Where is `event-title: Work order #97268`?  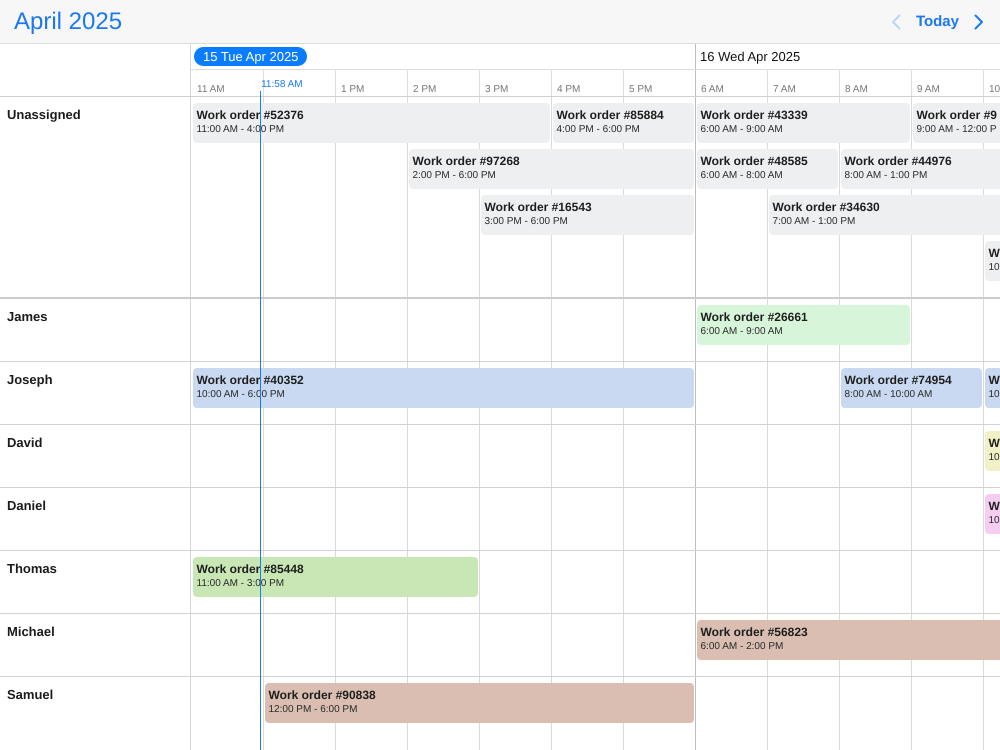
event-title: Work order #97268 is located at coordinates (466, 161).